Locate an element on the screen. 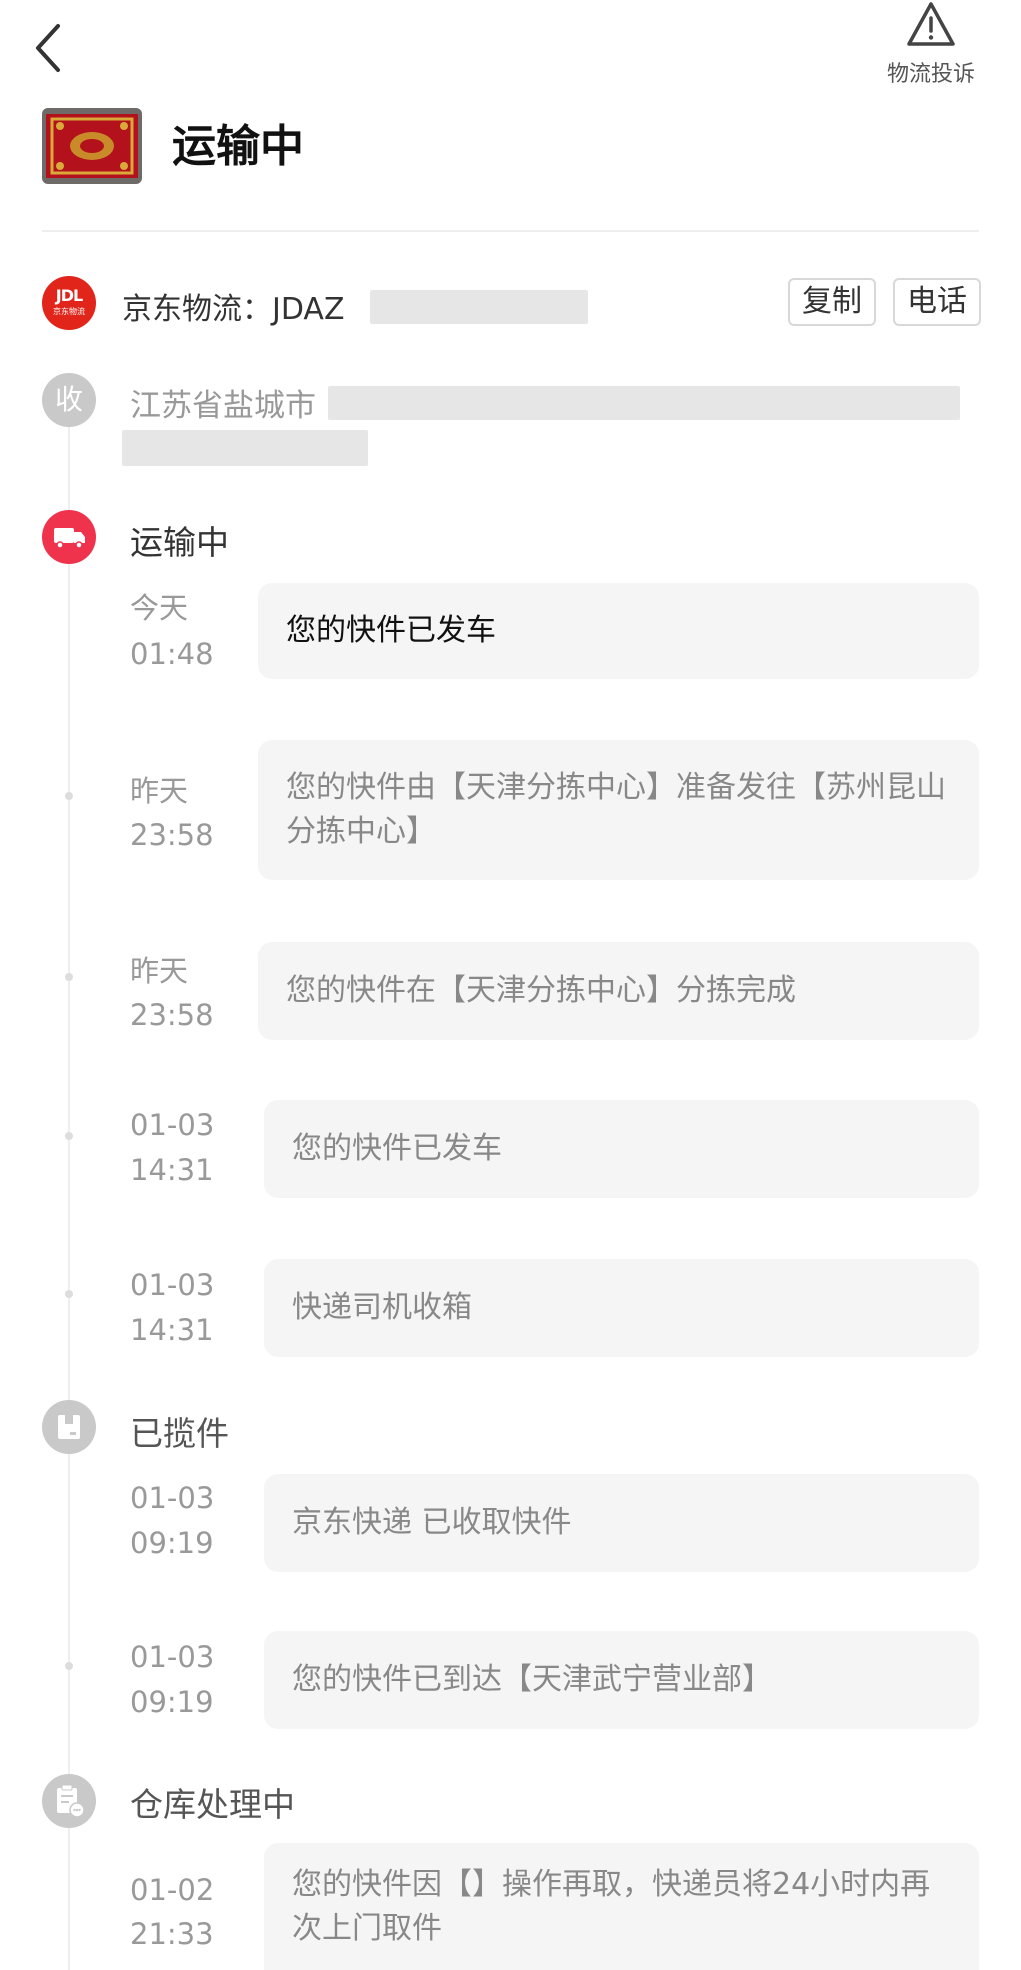 This screenshot has height=1970, width=1021. event-text: 快递司机收箱 is located at coordinates (382, 1307).